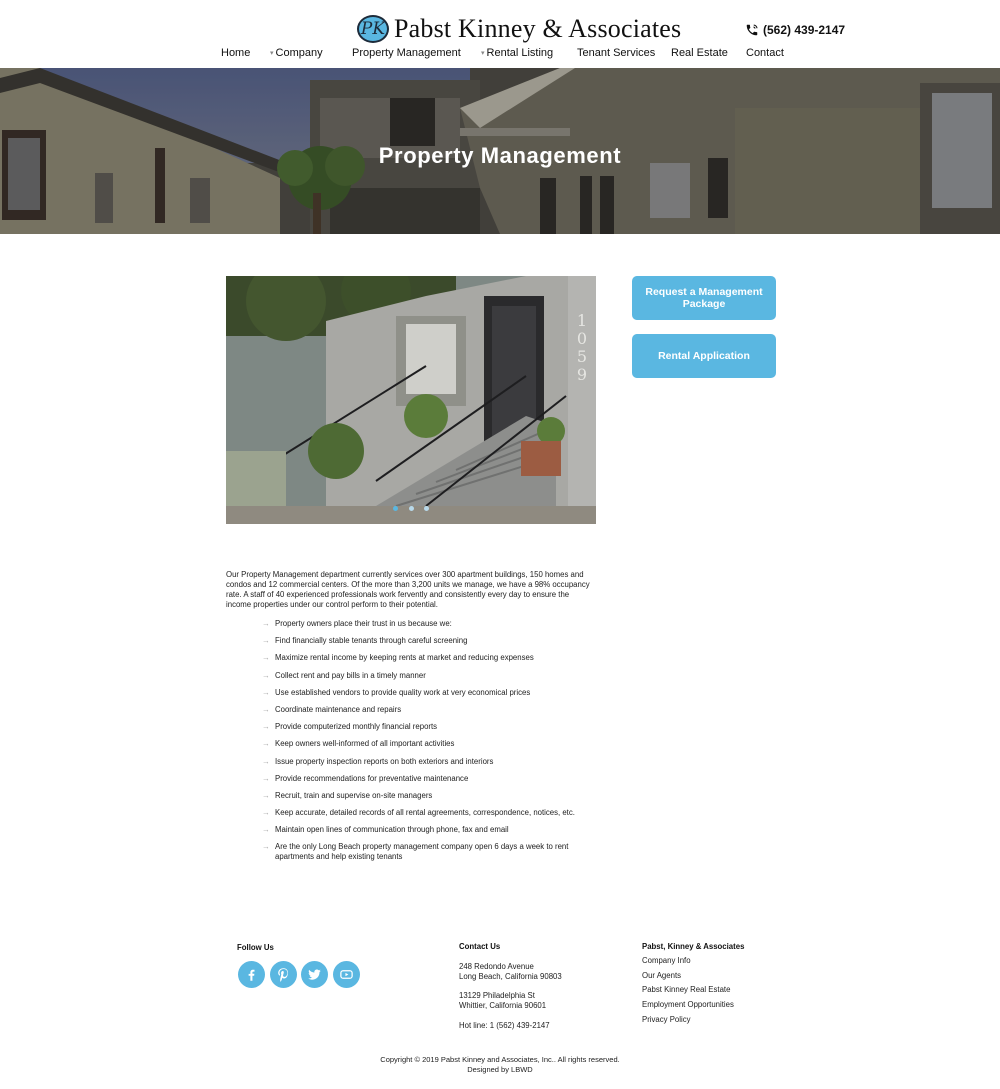  Describe the element at coordinates (688, 1020) in the screenshot. I see `footer-link-privacy-policy: Privacy Policy` at that location.